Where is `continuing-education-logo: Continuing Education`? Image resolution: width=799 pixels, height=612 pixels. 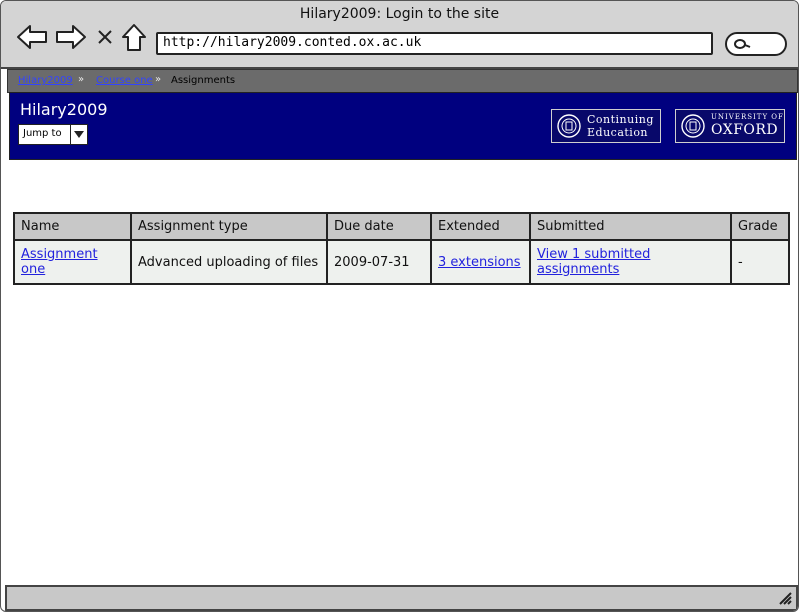
continuing-education-logo: Continuing Education is located at coordinates (606, 126).